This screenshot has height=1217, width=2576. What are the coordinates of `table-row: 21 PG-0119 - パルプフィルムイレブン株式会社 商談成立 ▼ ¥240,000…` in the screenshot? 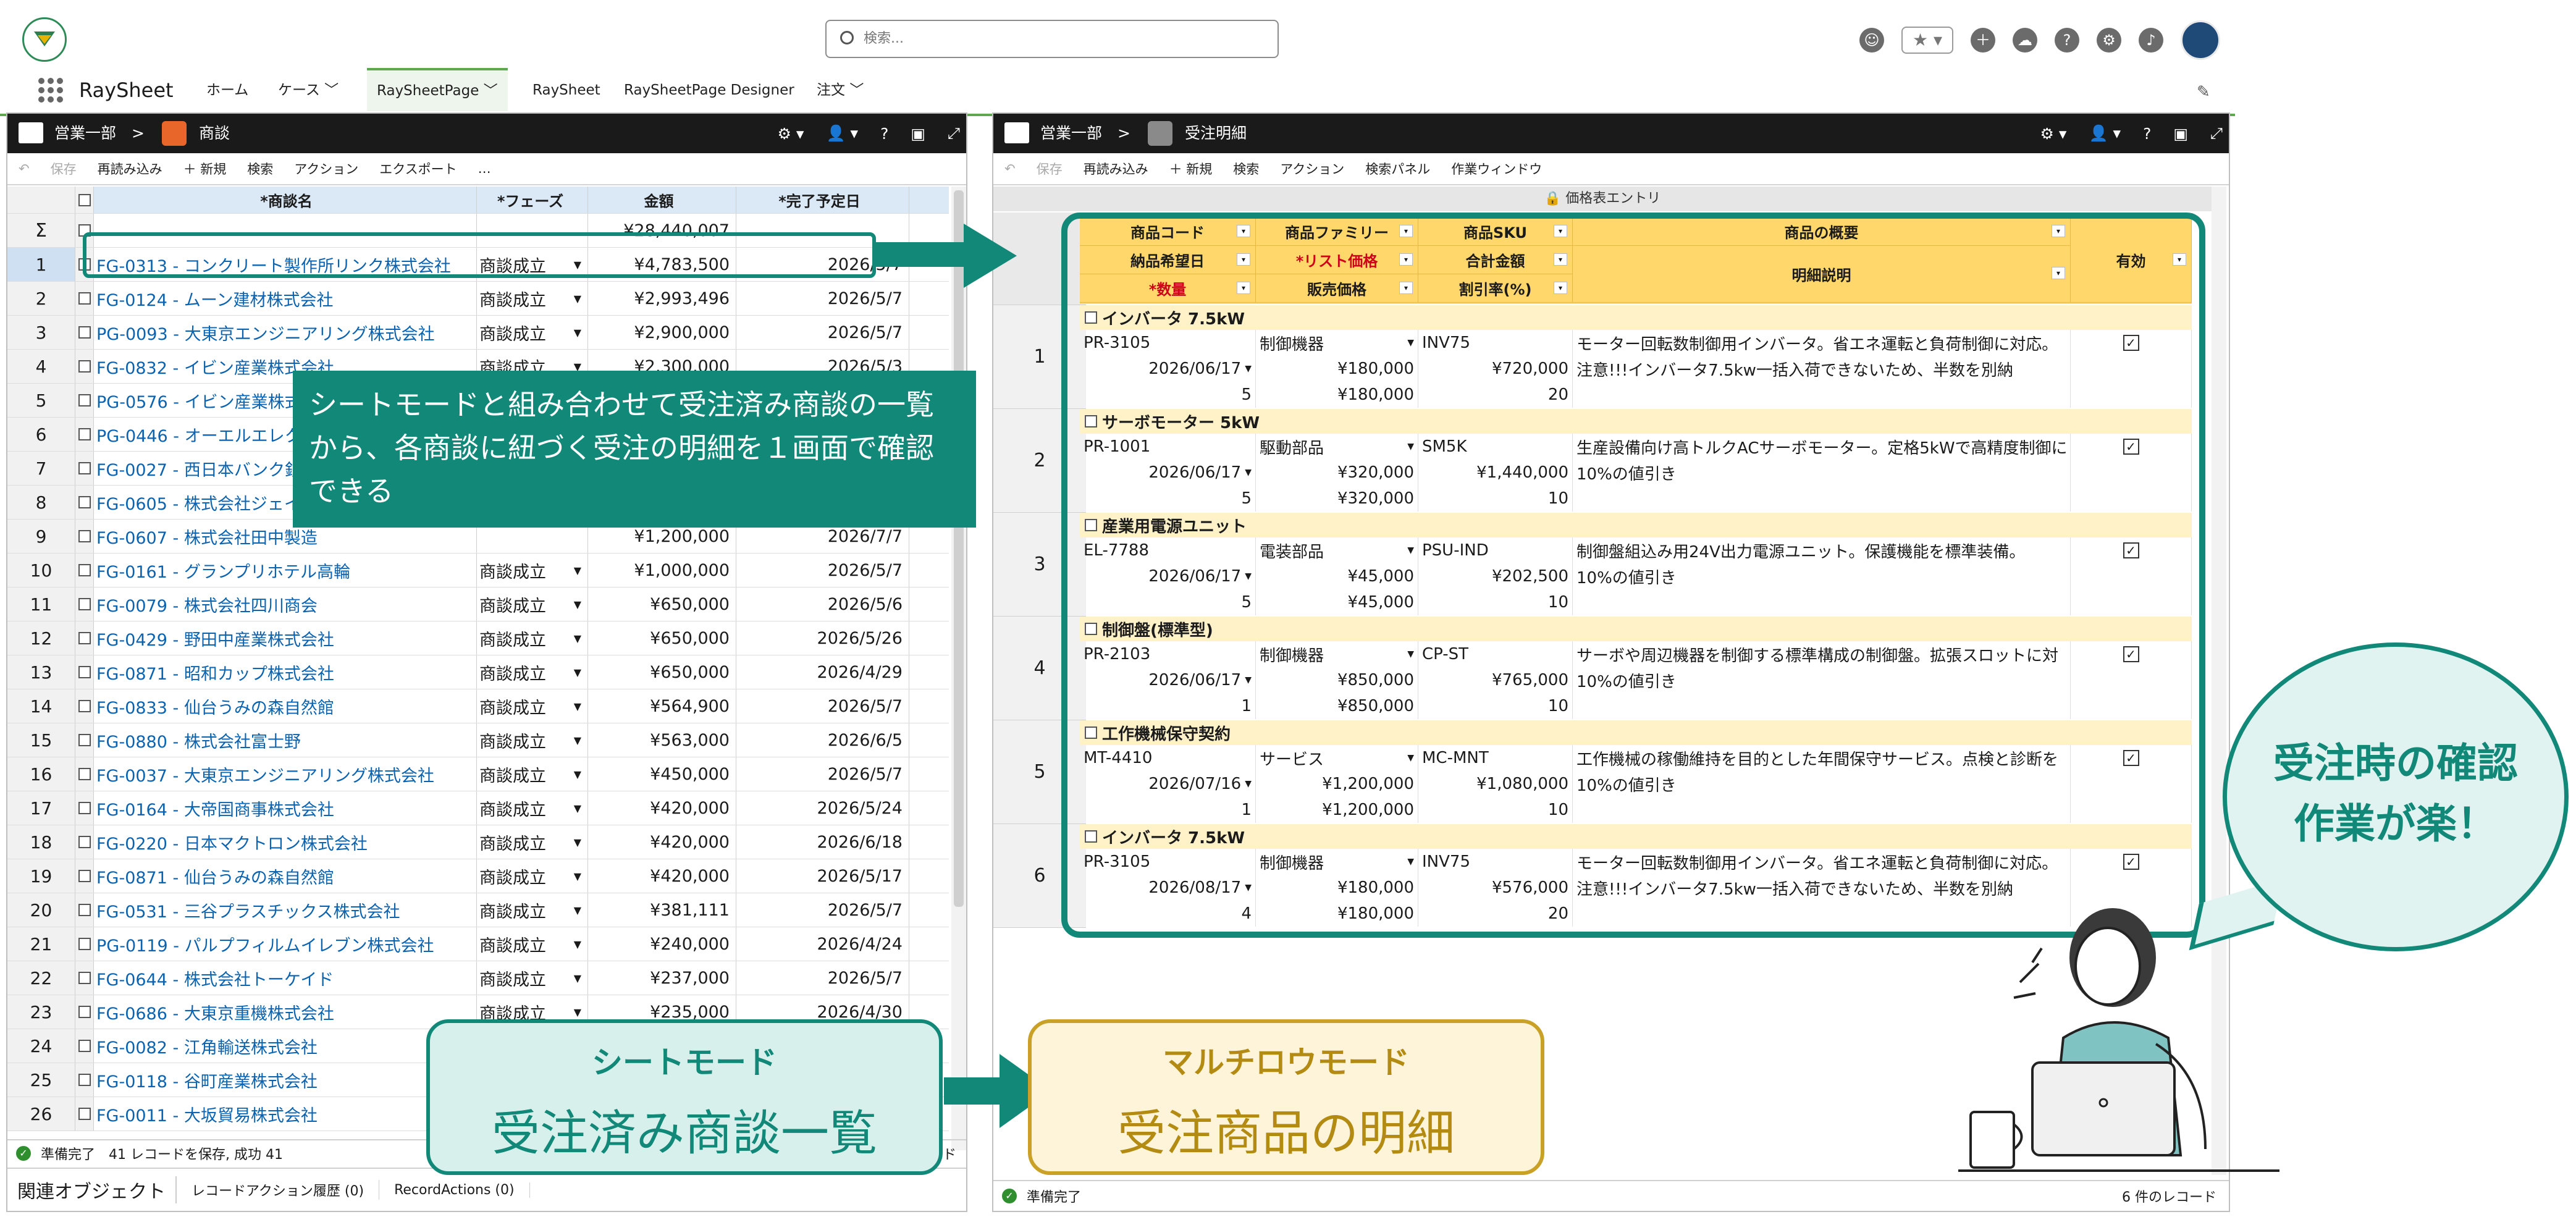 It's located at (478, 944).